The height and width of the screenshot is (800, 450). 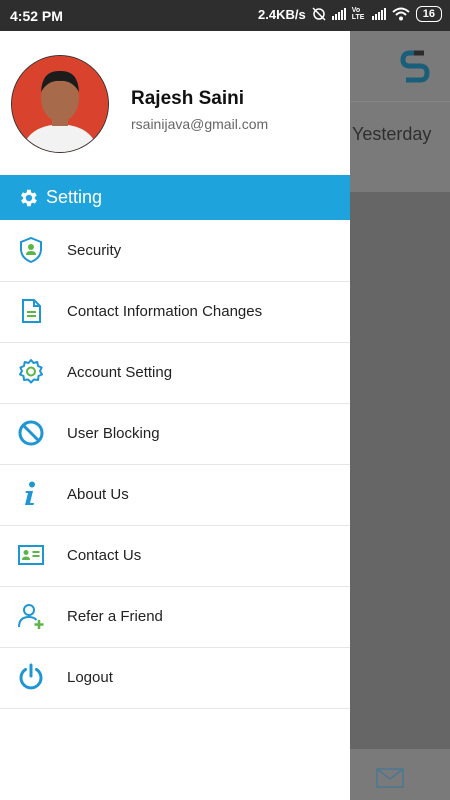 I want to click on section-title: Setting, so click(x=74, y=197).